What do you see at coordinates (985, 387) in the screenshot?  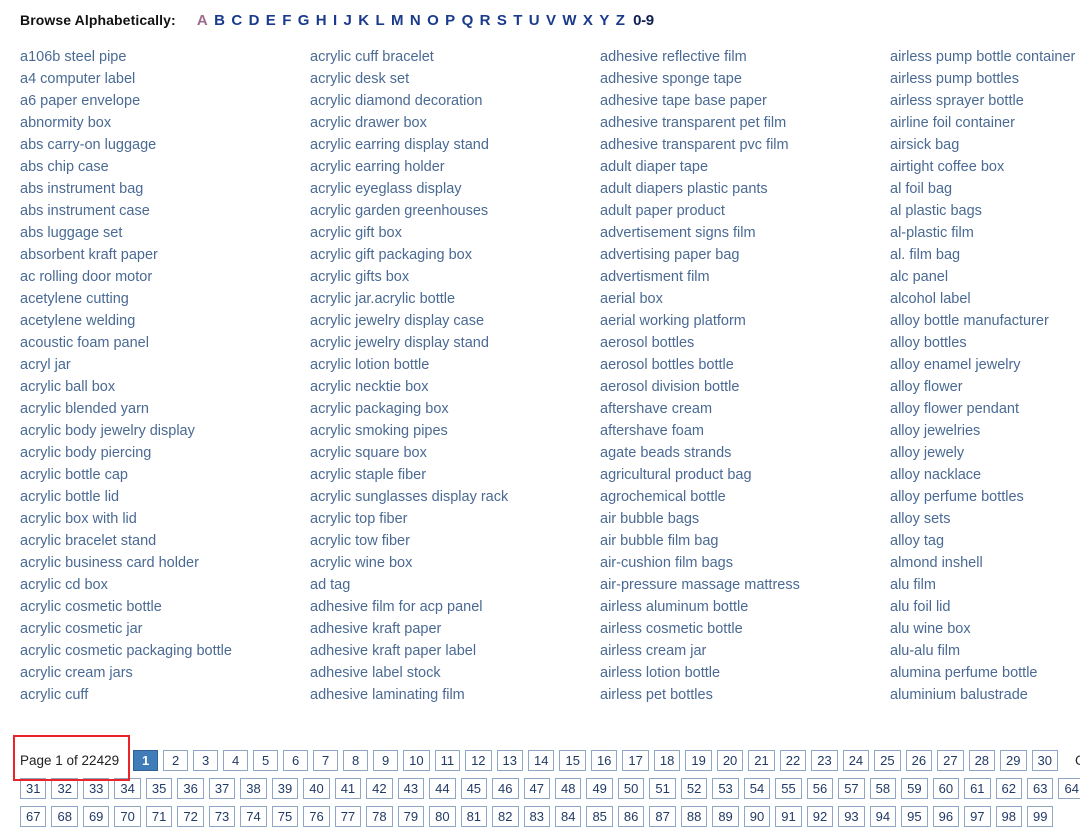 I see `keyword-link: alloy flower` at bounding box center [985, 387].